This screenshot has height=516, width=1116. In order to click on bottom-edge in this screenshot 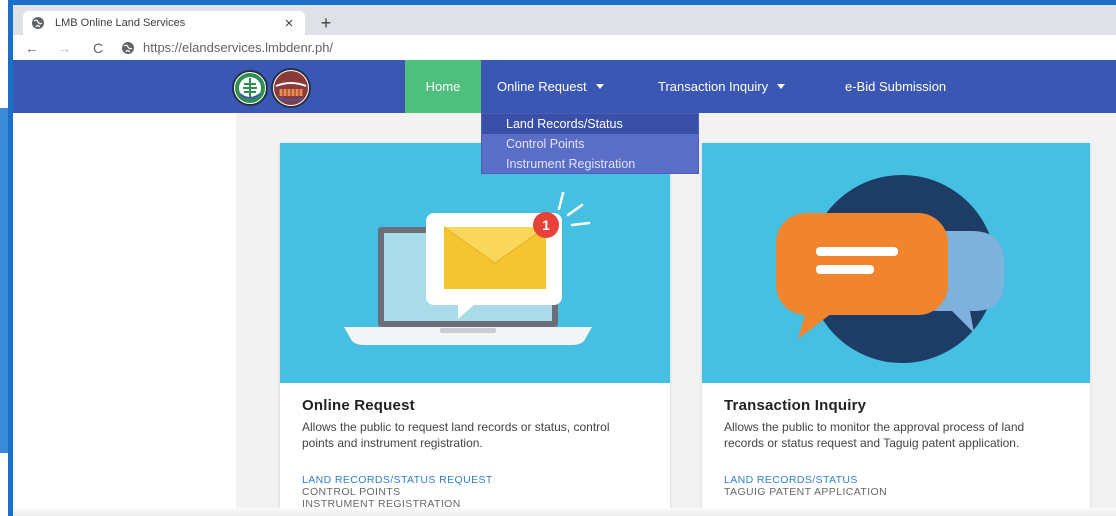, I will do `click(564, 512)`.